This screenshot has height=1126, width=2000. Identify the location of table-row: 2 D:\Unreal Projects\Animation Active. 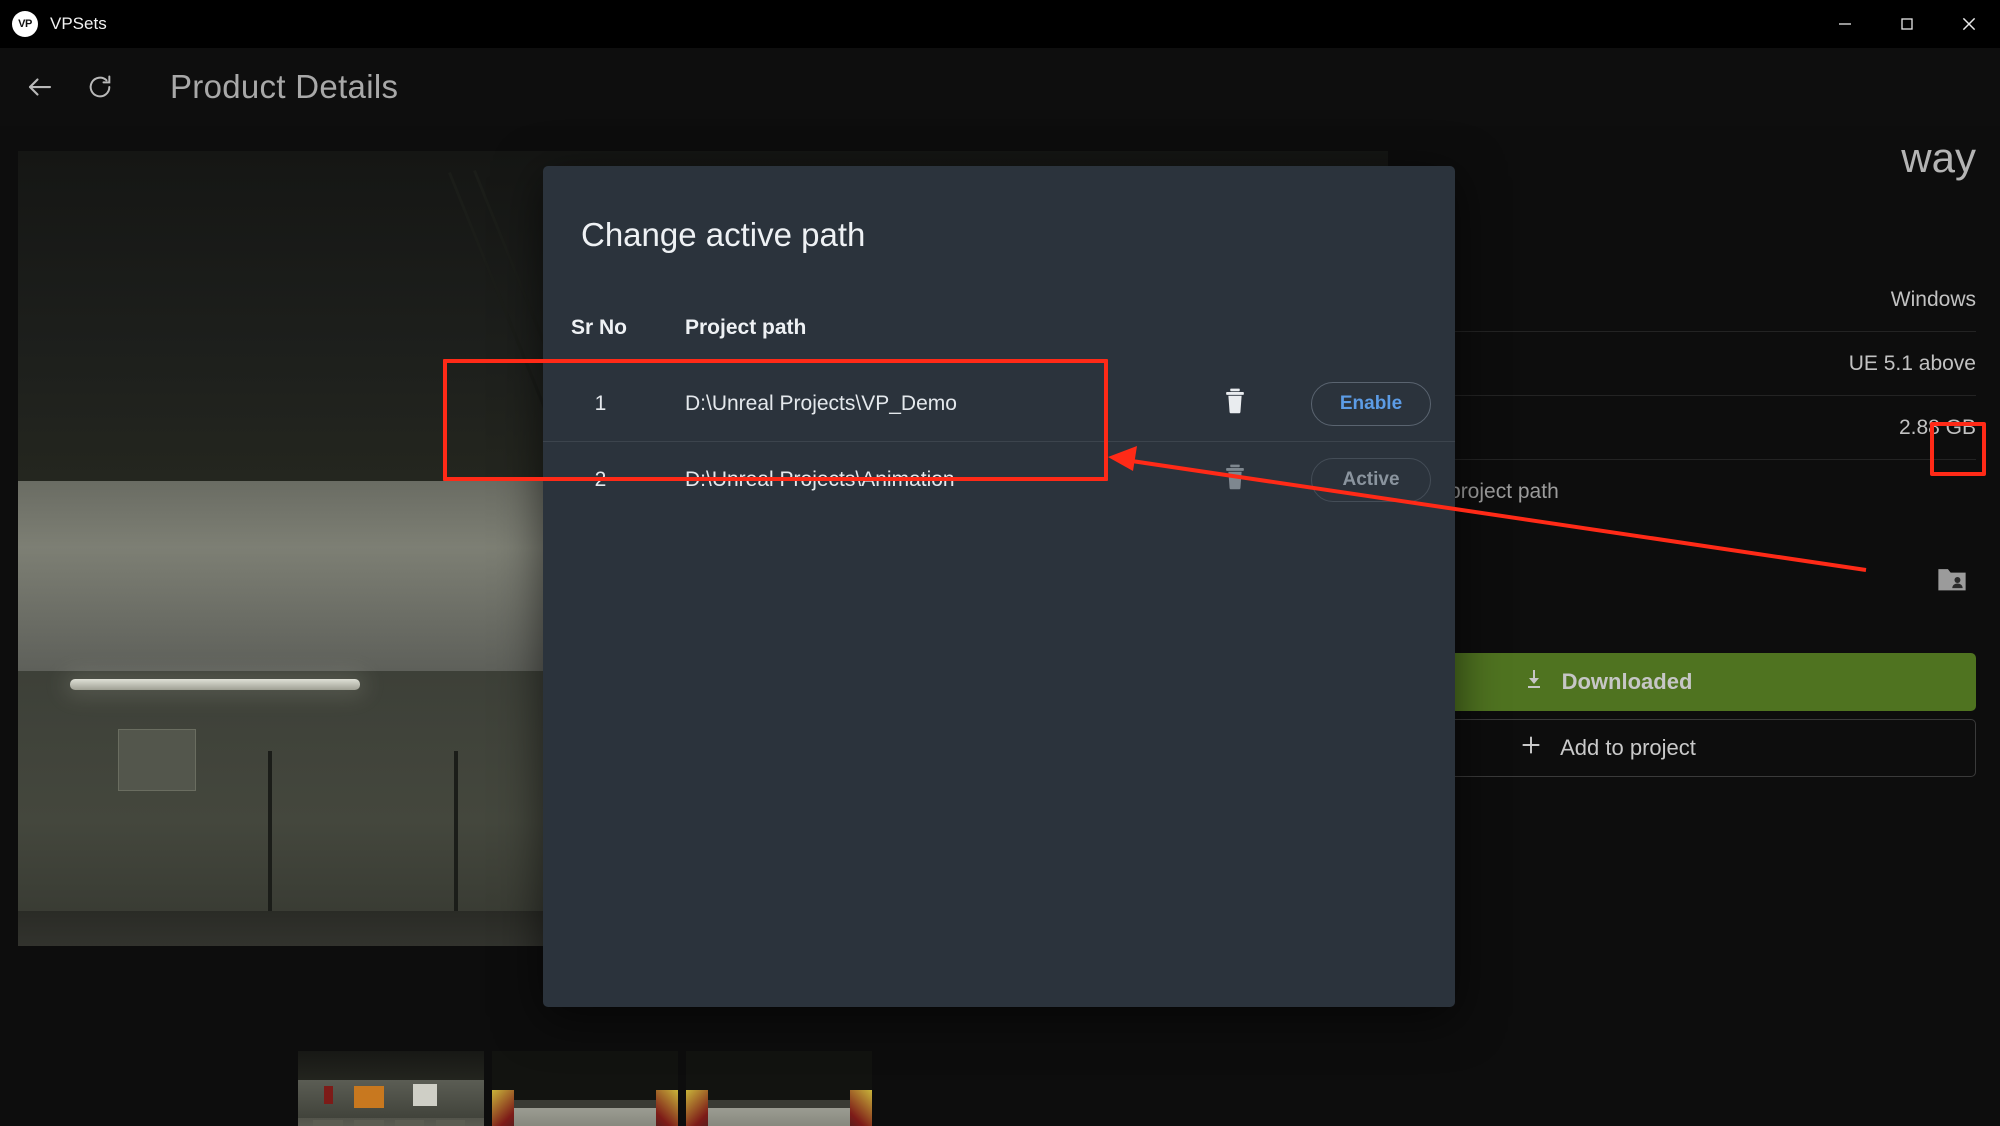
(999, 480).